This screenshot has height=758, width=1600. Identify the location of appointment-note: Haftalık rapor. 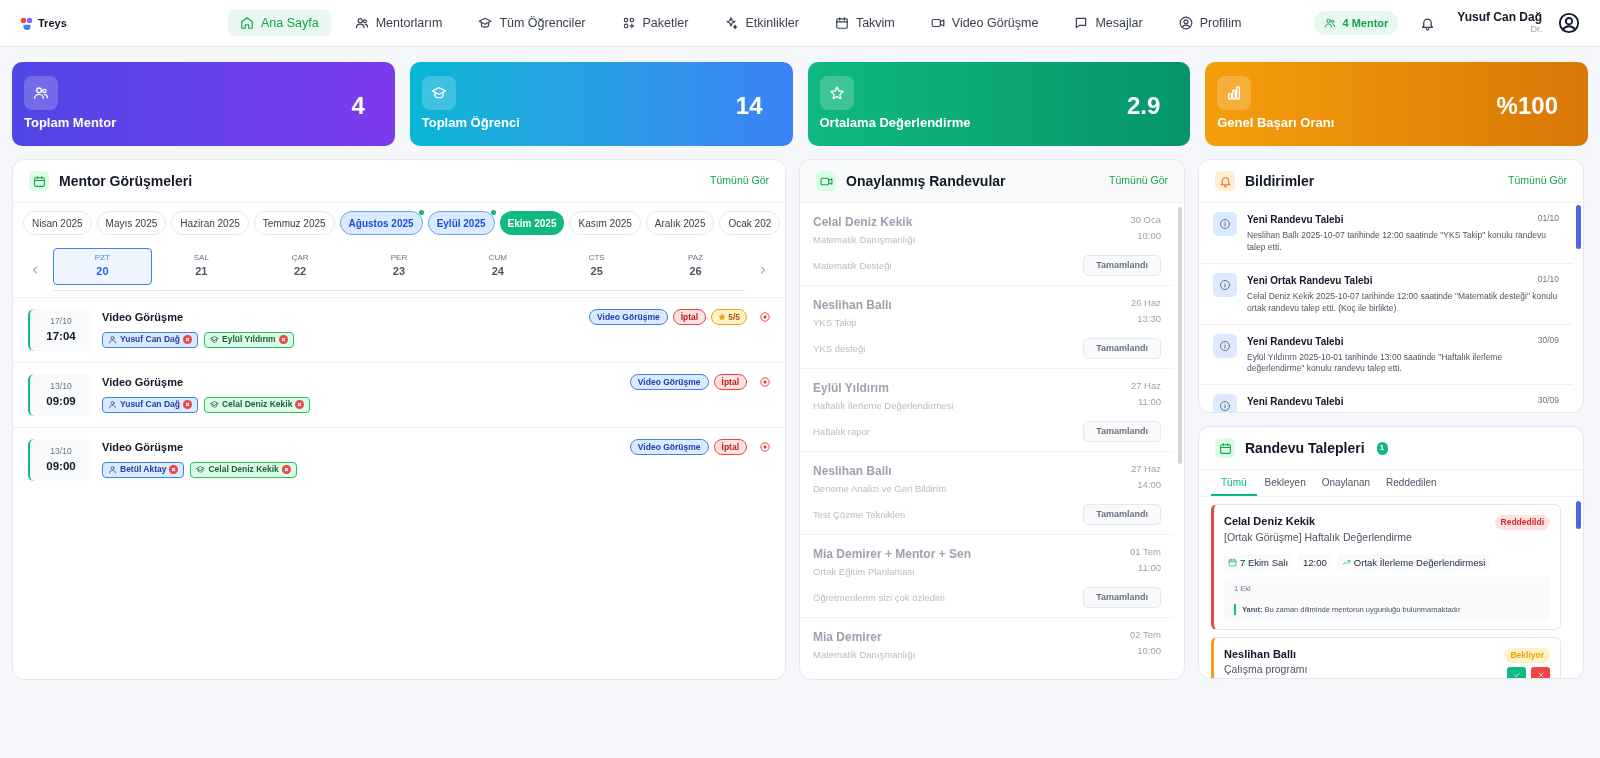
(842, 431).